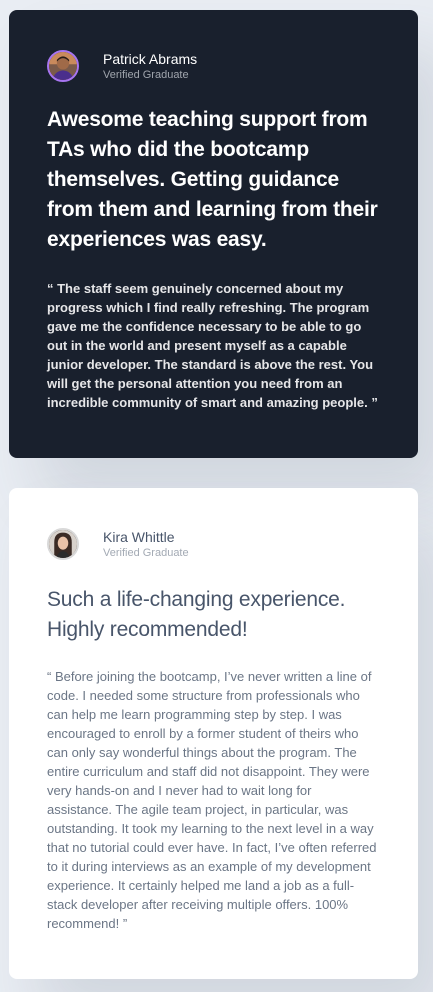 The image size is (433, 992). What do you see at coordinates (139, 536) in the screenshot?
I see `author-name: Kira Whittle` at bounding box center [139, 536].